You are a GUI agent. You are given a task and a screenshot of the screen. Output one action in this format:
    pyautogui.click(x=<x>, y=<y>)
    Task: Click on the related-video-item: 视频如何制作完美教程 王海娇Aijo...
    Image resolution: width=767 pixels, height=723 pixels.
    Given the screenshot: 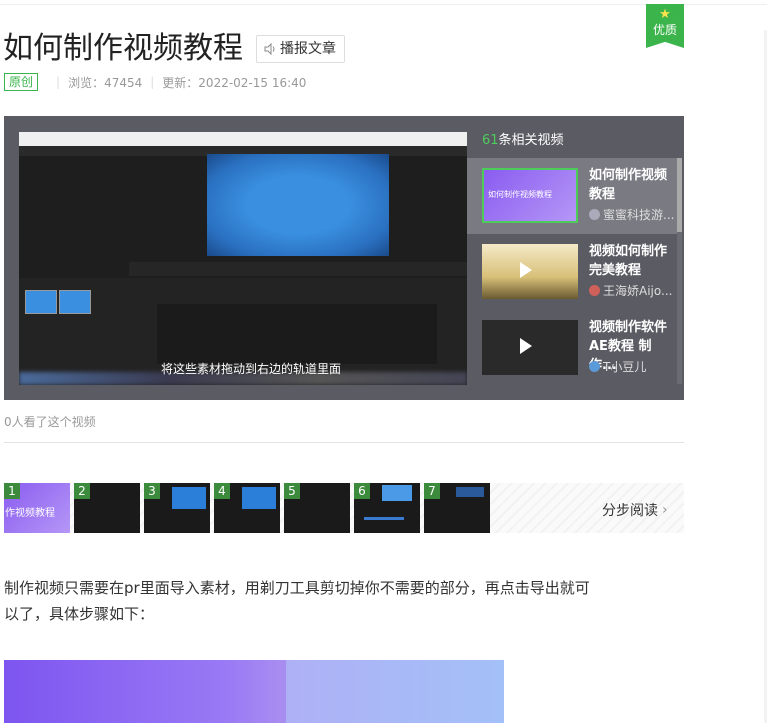 What is the action you would take?
    pyautogui.click(x=572, y=272)
    